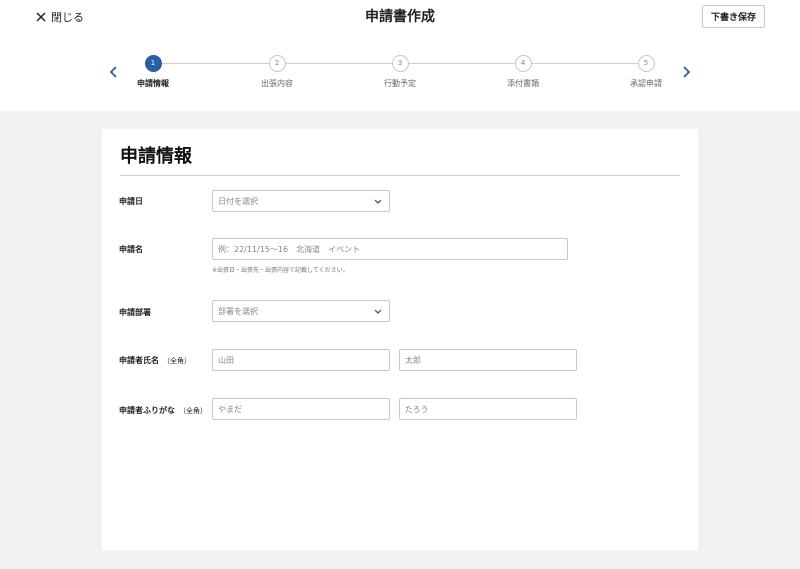 Image resolution: width=800 pixels, height=569 pixels. Describe the element at coordinates (400, 83) in the screenshot. I see `step-label: 行動予定` at that location.